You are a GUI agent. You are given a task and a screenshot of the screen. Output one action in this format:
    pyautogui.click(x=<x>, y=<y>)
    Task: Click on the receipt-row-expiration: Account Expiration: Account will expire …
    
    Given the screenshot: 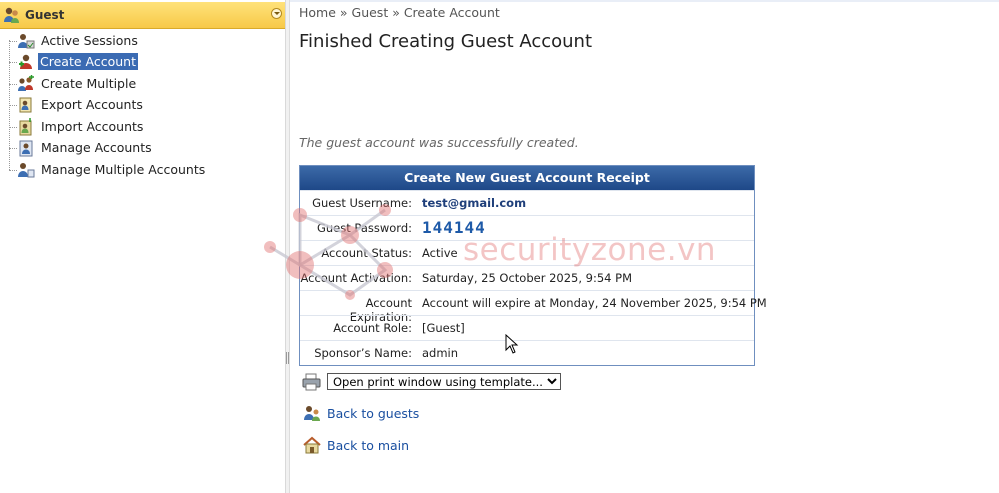 What is the action you would take?
    pyautogui.click(x=533, y=307)
    